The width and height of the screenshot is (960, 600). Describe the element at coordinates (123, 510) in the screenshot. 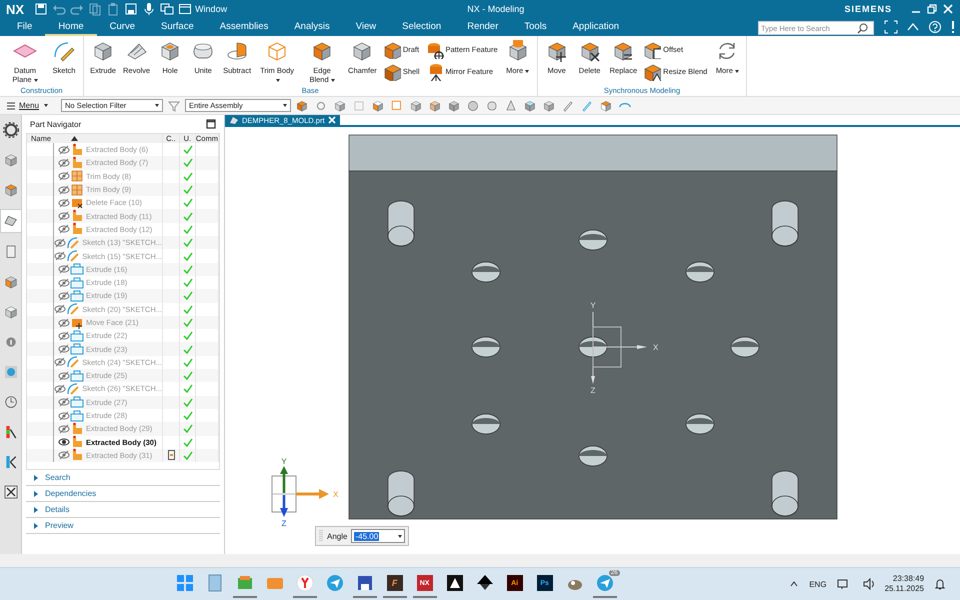

I see `section-header: Details` at that location.